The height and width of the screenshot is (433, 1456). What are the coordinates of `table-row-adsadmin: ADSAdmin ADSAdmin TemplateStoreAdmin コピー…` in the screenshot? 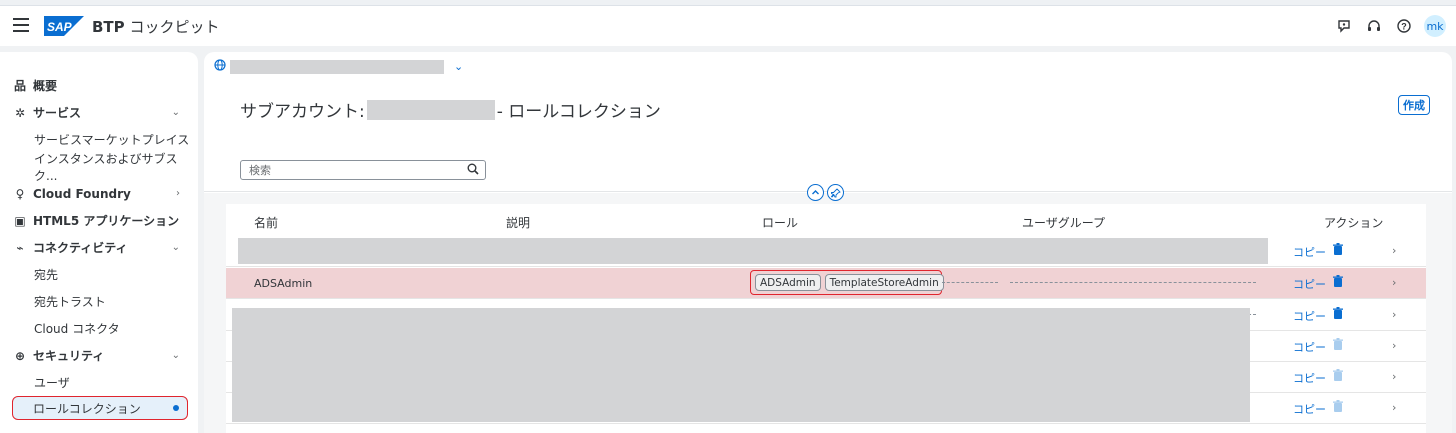 It's located at (826, 283).